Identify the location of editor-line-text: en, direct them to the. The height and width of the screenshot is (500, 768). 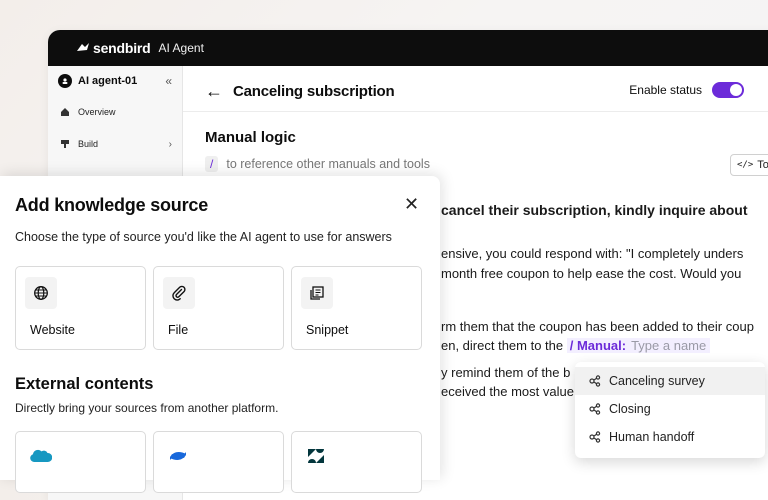
(504, 345).